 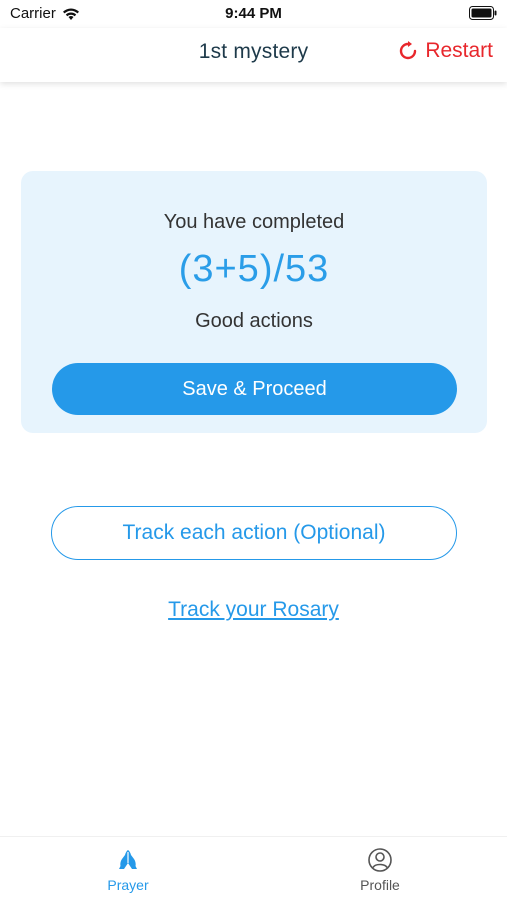 I want to click on tab-bar: Prayer Profile, so click(x=253, y=868).